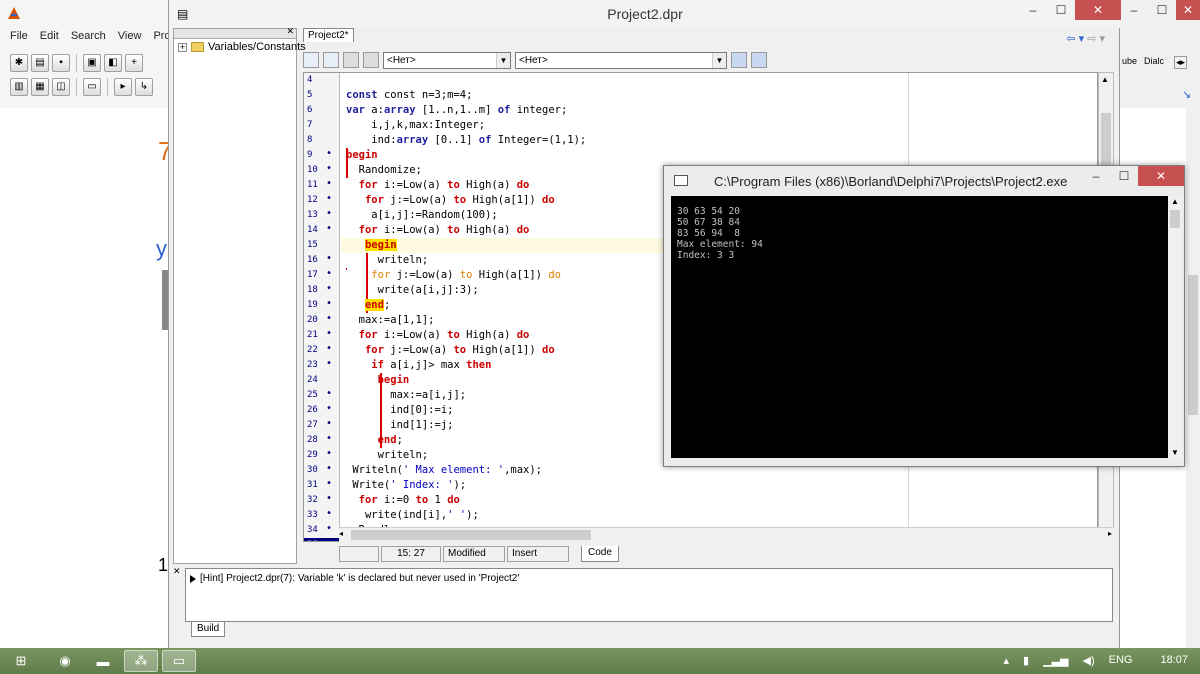 The height and width of the screenshot is (674, 1200). Describe the element at coordinates (208, 629) in the screenshot. I see `tab-build: Build` at that location.